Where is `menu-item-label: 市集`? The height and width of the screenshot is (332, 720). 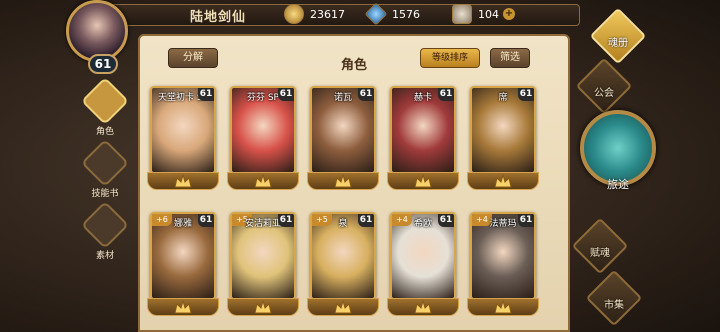
menu-item-label: 市集 is located at coordinates (614, 305).